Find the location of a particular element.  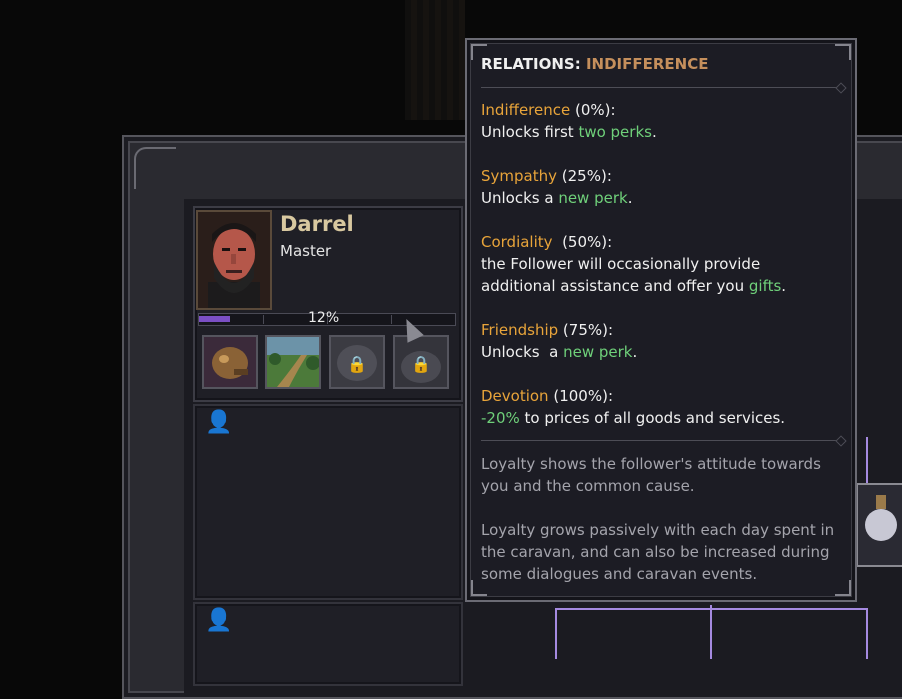

loyalty-percent: 12% is located at coordinates (324, 318).